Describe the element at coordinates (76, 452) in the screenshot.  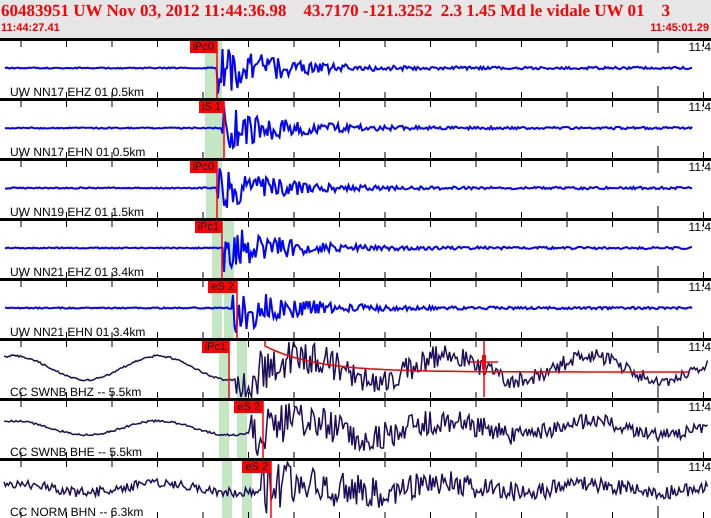
I see `station-label: CC SWNB BHE -- 5.5km` at that location.